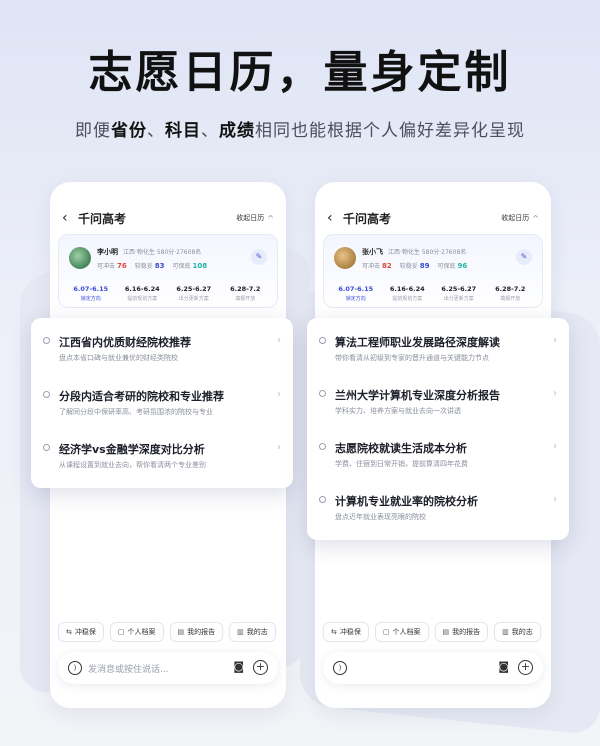  What do you see at coordinates (240, 632) in the screenshot?
I see `list-icon: ▥` at bounding box center [240, 632].